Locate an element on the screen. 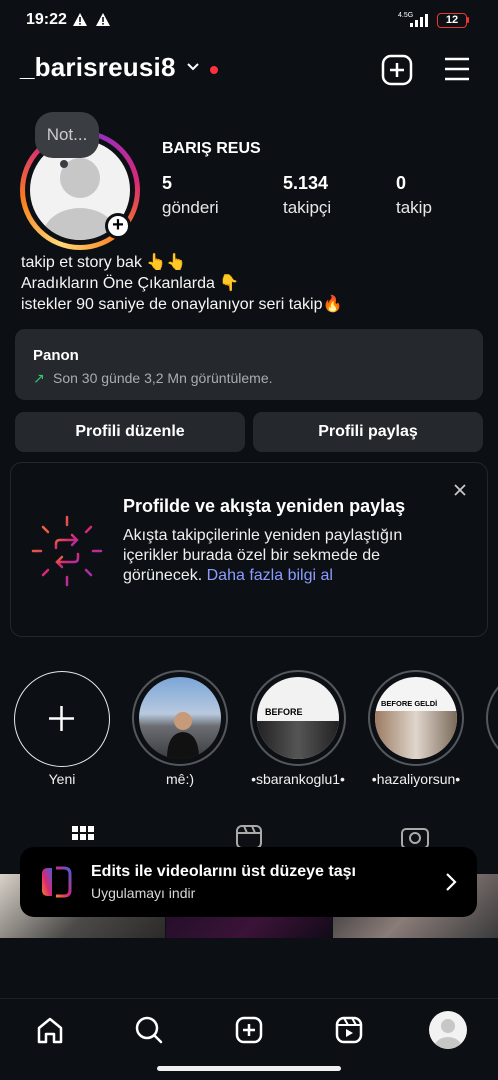 The image size is (498, 1080). highlight-item: BEFORE is located at coordinates (298, 718).